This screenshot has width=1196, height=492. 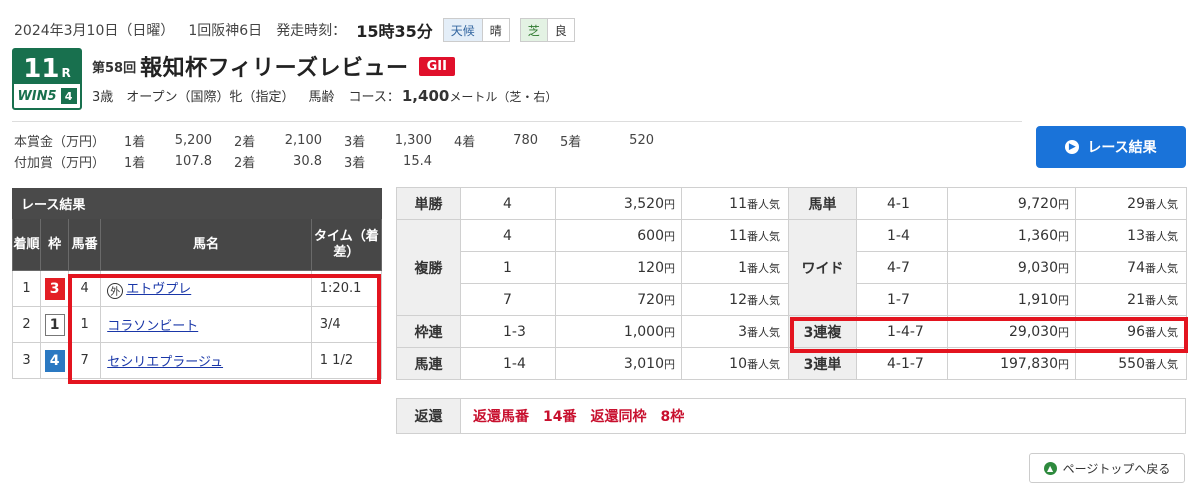 What do you see at coordinates (462, 30) in the screenshot?
I see `weather-label: 天候` at bounding box center [462, 30].